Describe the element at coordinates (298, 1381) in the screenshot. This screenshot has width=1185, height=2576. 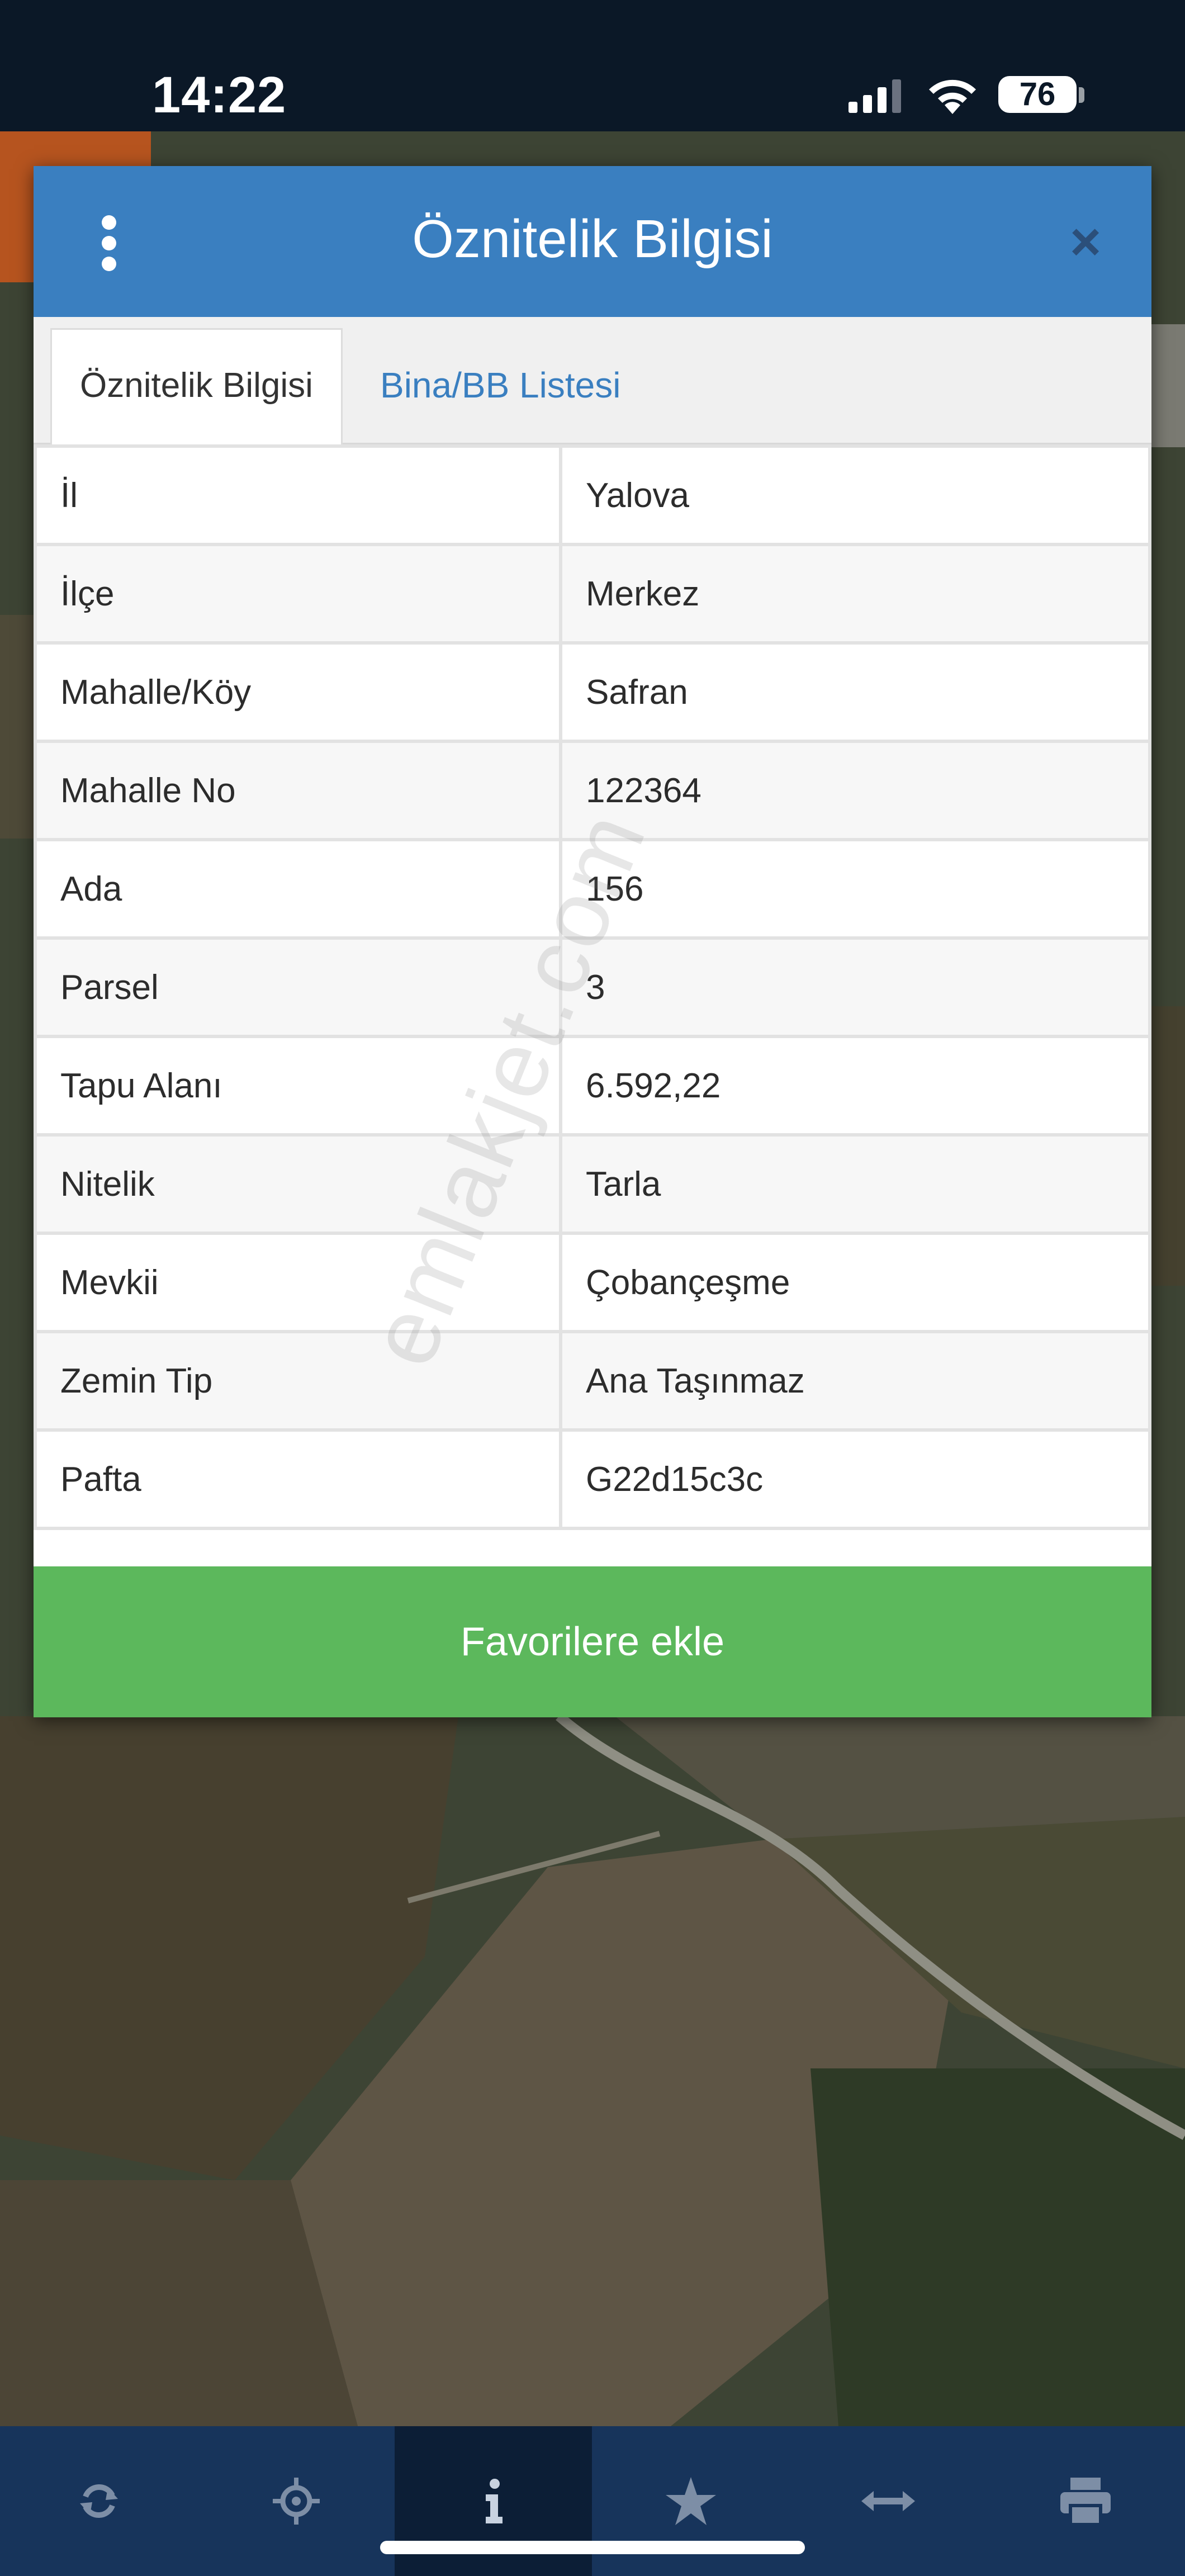
I see `attribute-key: Zemin Tip` at that location.